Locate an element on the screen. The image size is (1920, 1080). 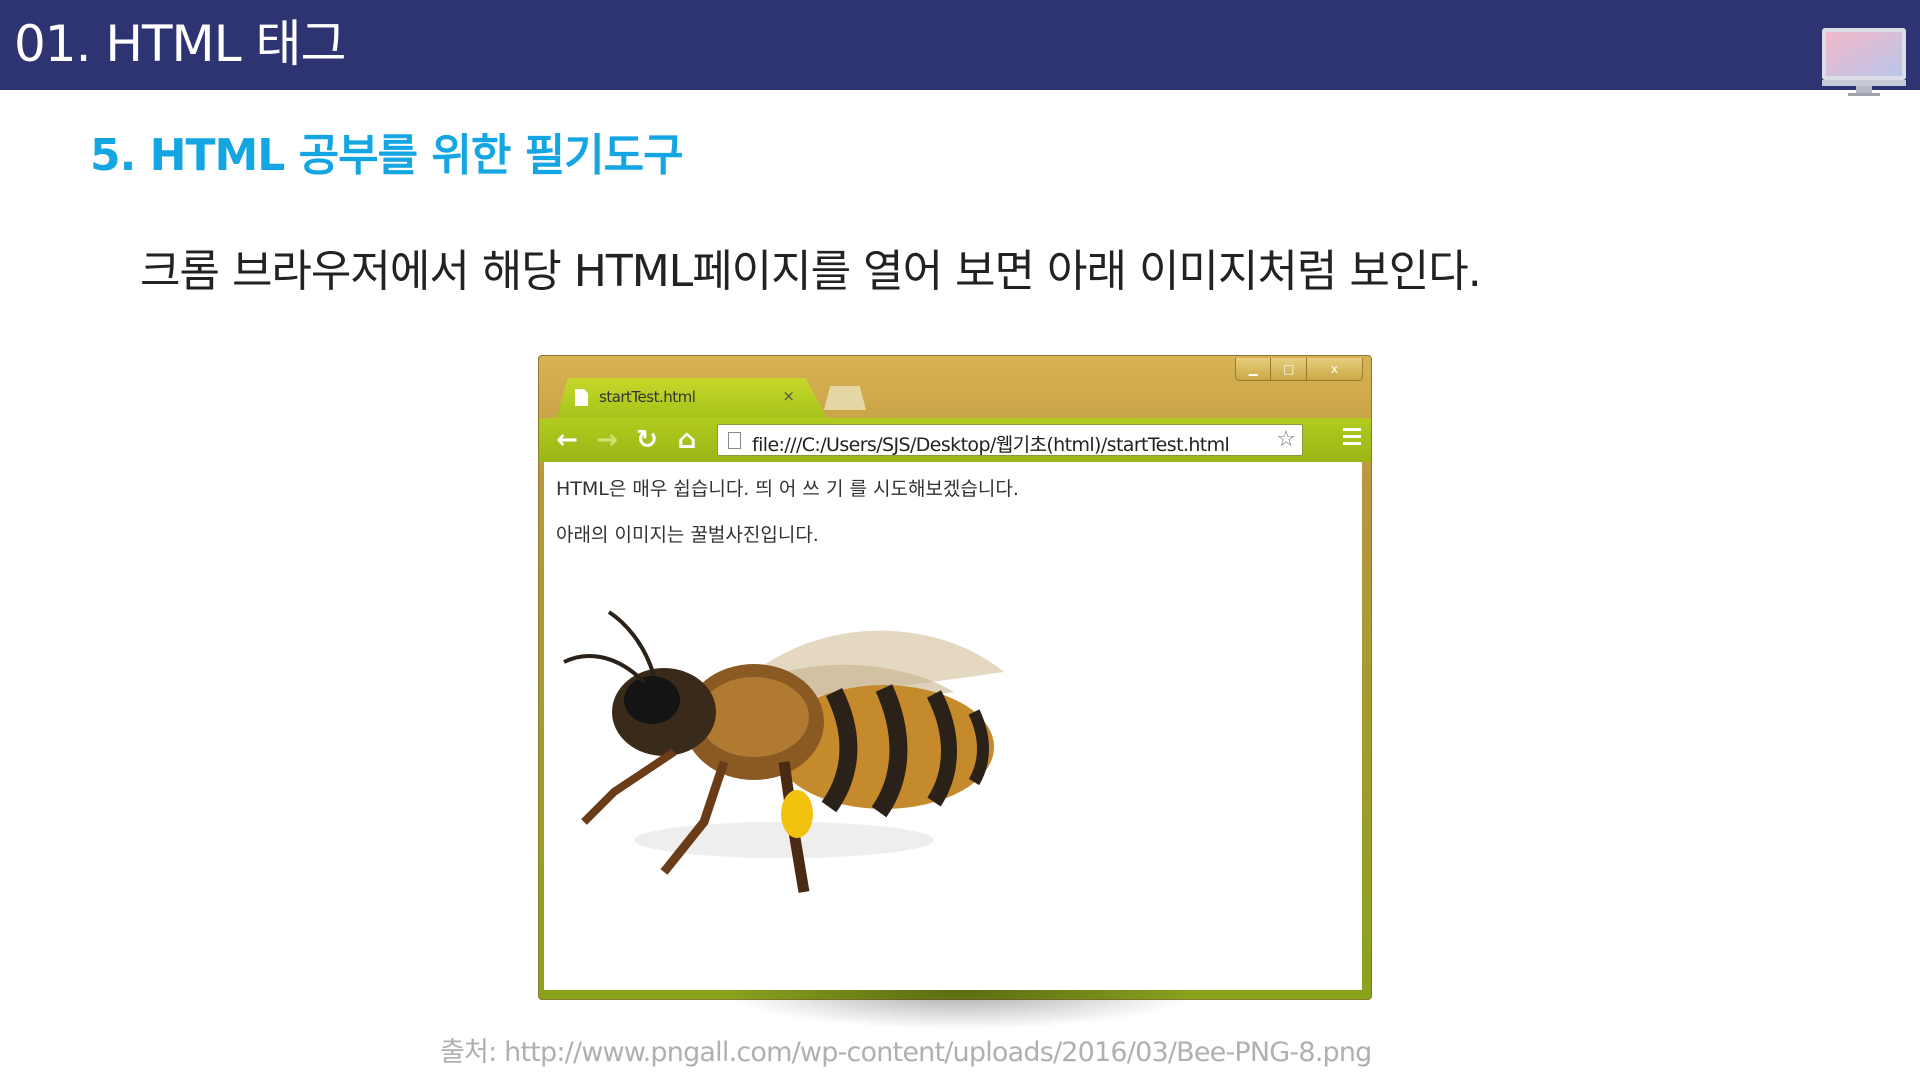
content-line-2: 아래의 이미지는 꿀벌사진입니다. is located at coordinates (687, 535).